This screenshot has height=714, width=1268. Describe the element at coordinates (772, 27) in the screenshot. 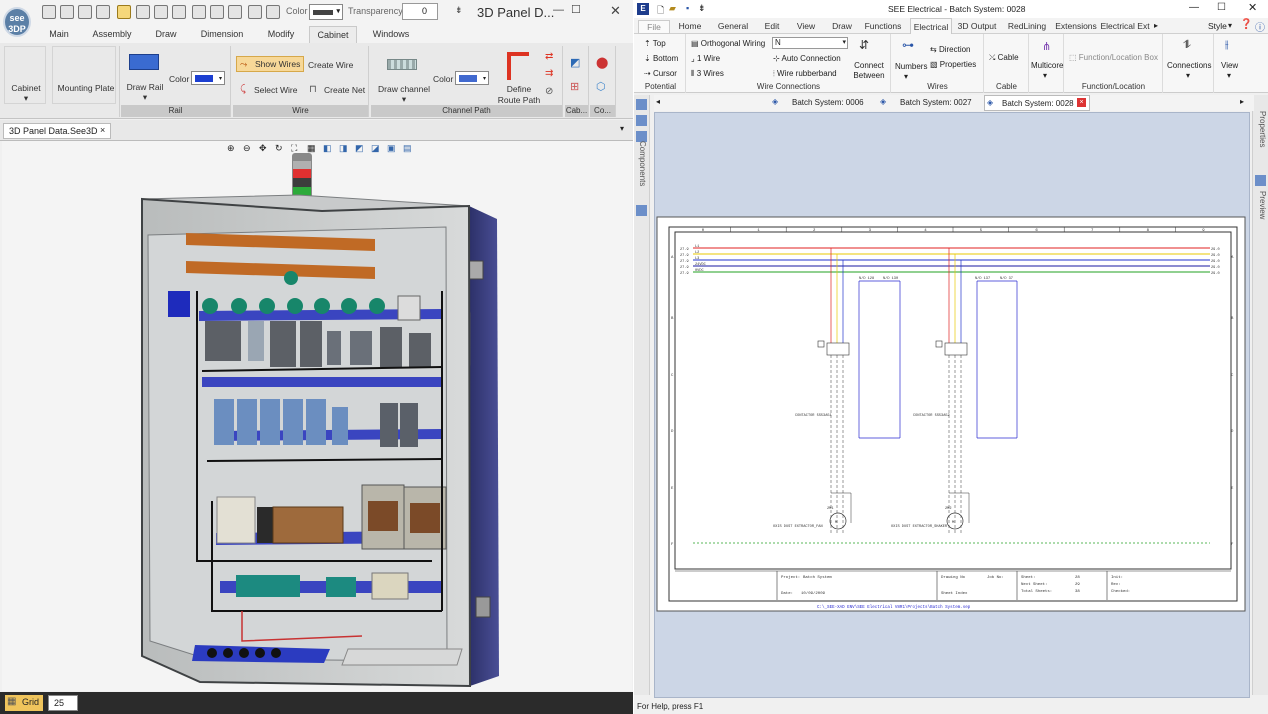

I see `tab-edit: Edit` at that location.